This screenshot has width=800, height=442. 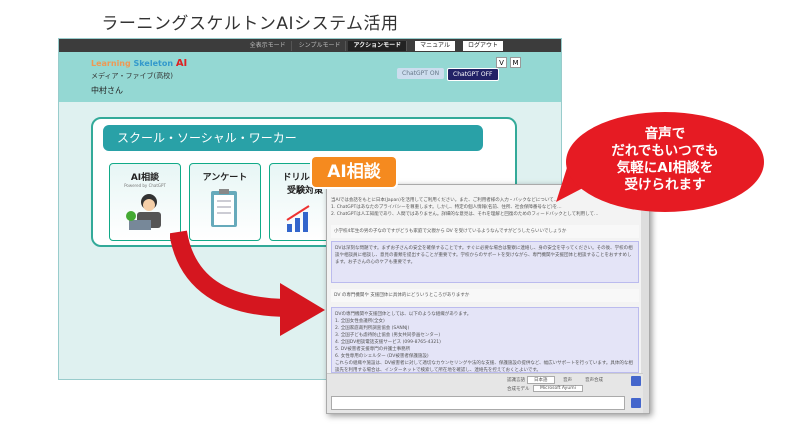 What do you see at coordinates (541, 380) in the screenshot?
I see `lang-select: 日本語` at bounding box center [541, 380].